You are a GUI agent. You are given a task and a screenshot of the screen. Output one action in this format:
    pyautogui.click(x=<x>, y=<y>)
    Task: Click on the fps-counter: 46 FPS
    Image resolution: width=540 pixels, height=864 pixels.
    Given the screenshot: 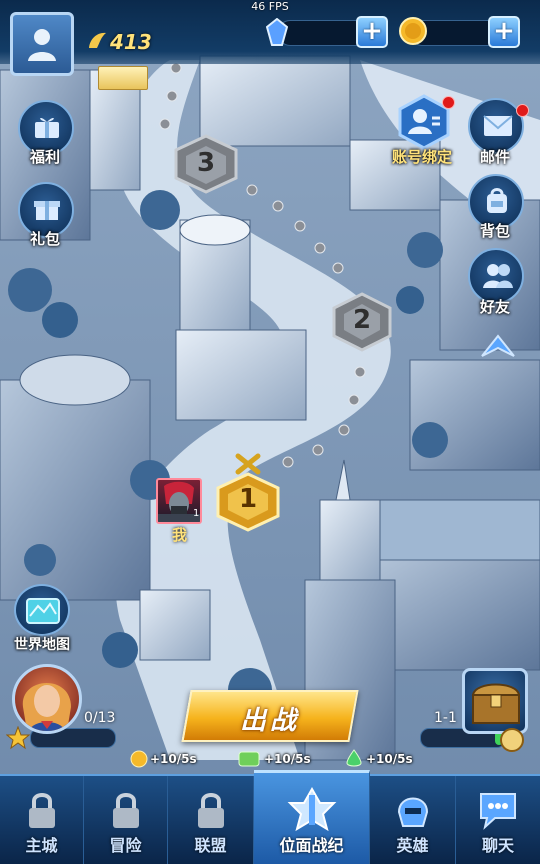 What is the action you would take?
    pyautogui.click(x=270, y=6)
    